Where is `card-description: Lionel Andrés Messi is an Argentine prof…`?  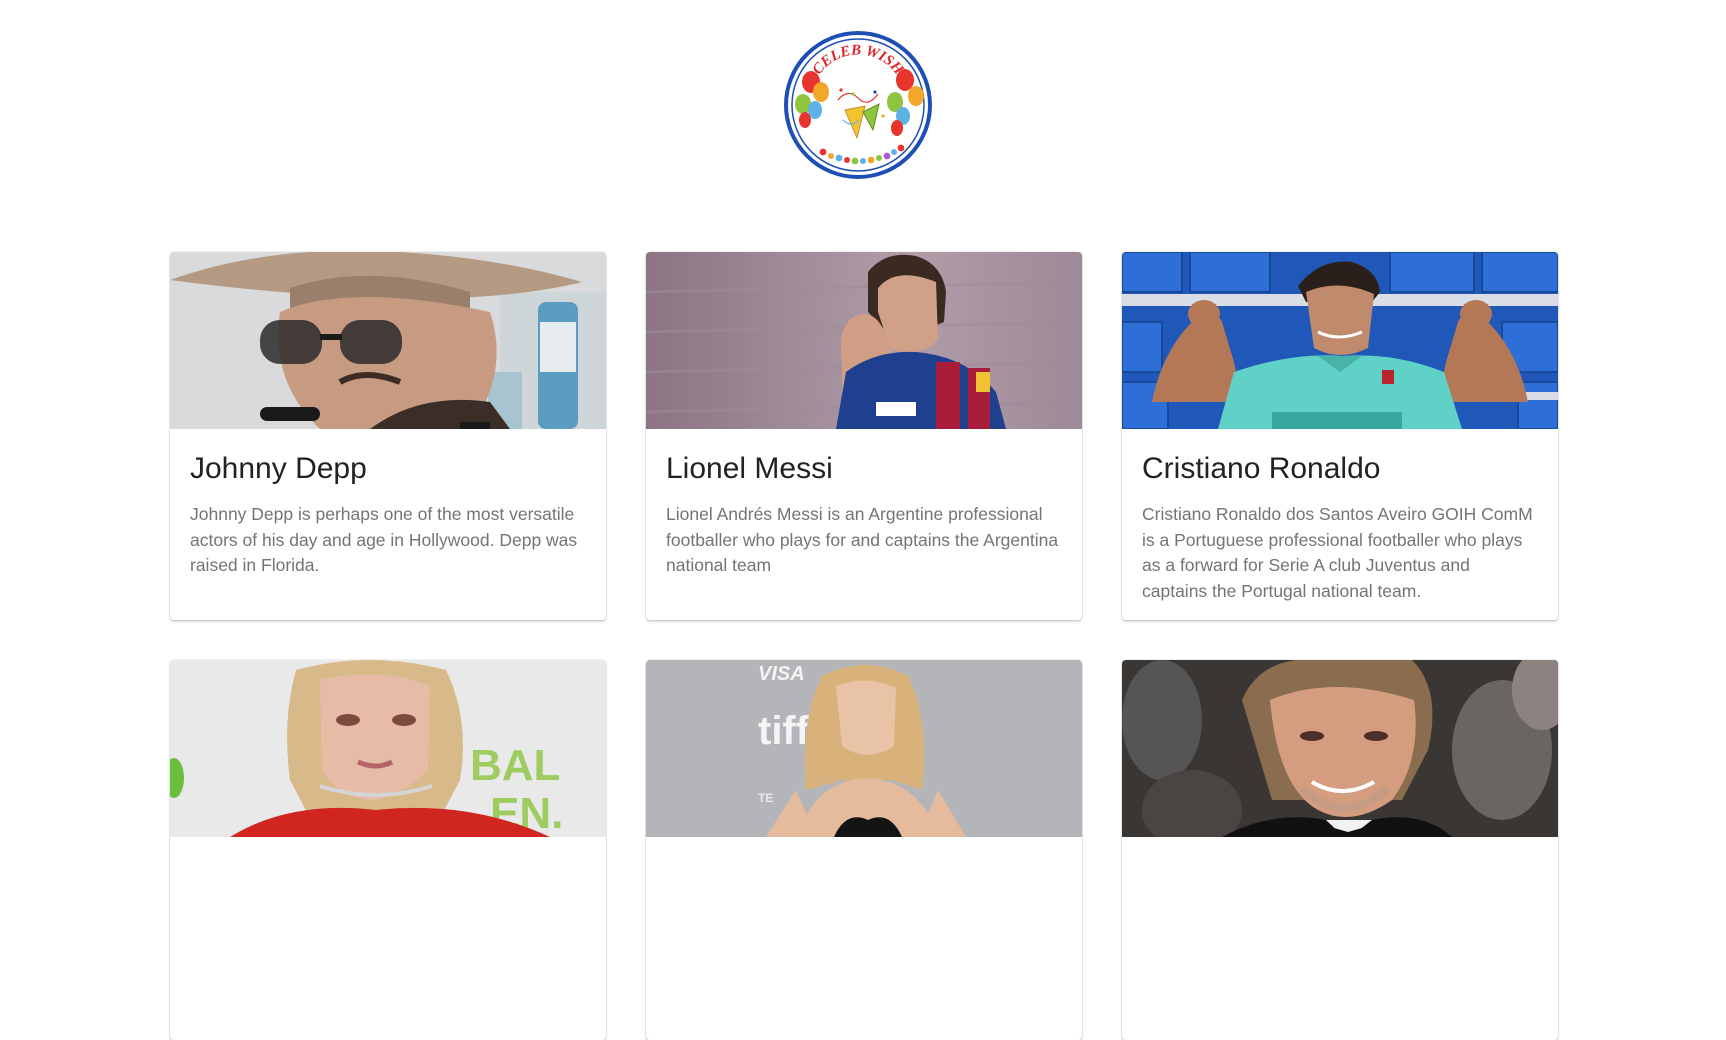
card-description: Lionel Andrés Messi is an Argentine prof… is located at coordinates (862, 539).